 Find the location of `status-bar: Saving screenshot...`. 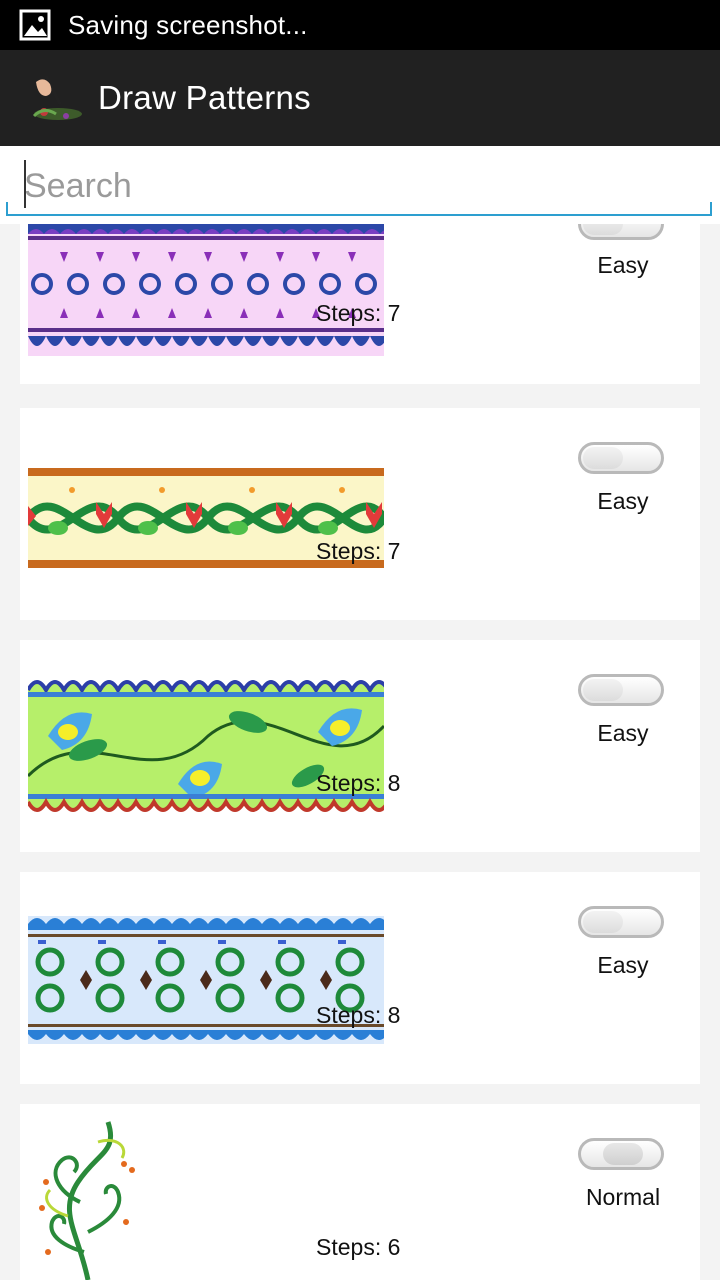

status-bar: Saving screenshot... is located at coordinates (360, 25).